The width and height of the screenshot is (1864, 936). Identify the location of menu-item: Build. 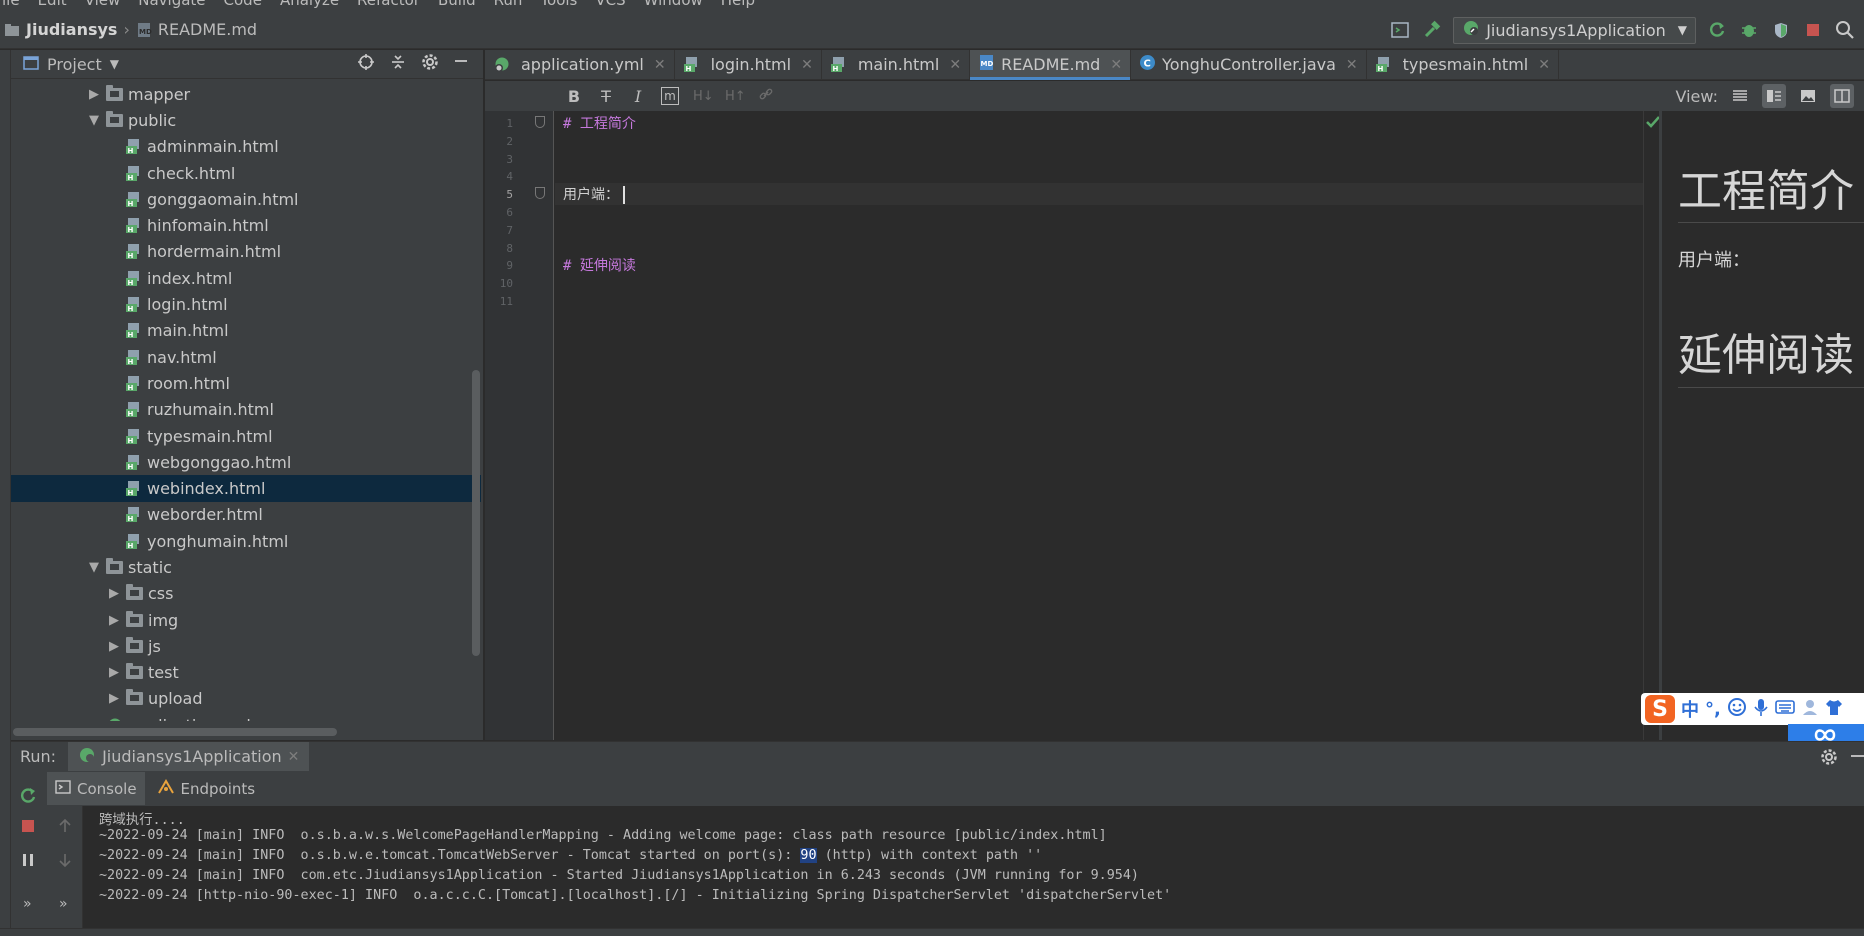
(457, 5).